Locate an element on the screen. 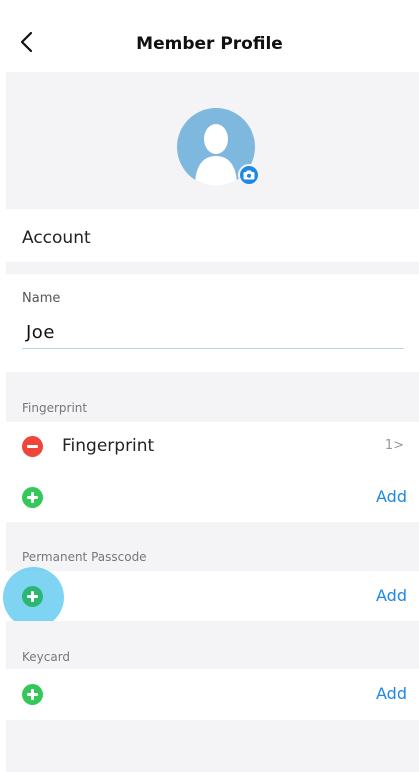  add-keycard-row: Add is located at coordinates (209, 694).